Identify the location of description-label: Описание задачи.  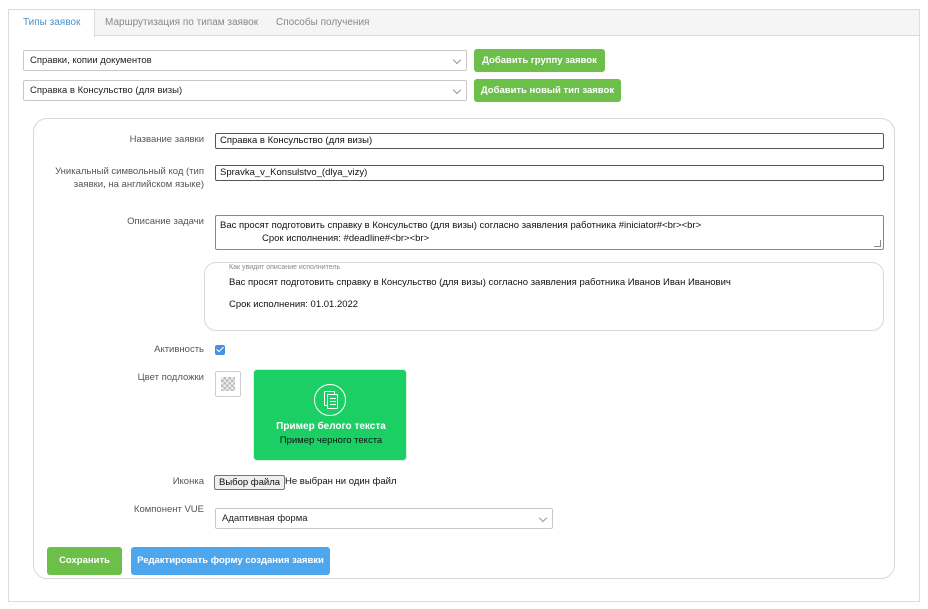
(165, 221).